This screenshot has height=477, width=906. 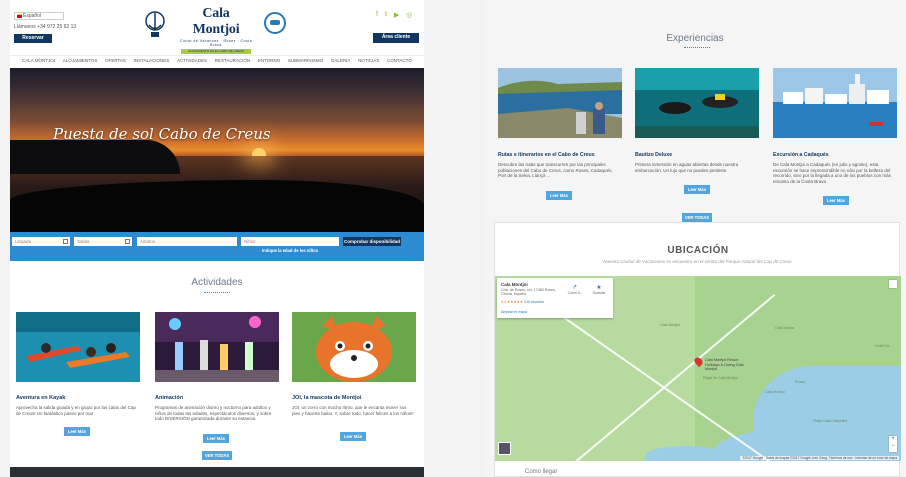 I want to click on kids-age-note: Indique la edad de los niños, so click(x=290, y=250).